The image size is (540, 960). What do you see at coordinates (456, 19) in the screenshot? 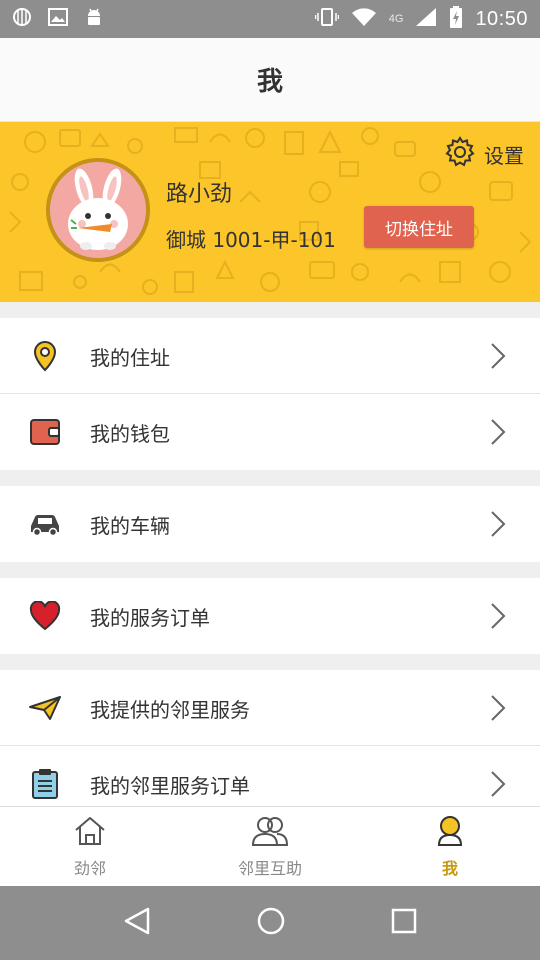
I see `battery-icon` at bounding box center [456, 19].